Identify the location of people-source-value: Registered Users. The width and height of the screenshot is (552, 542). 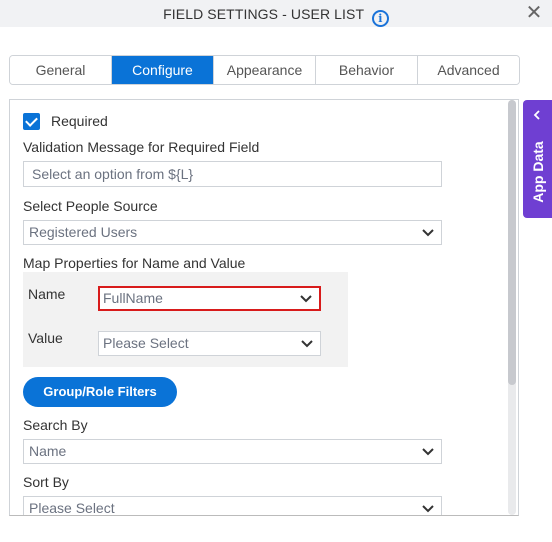
(83, 232).